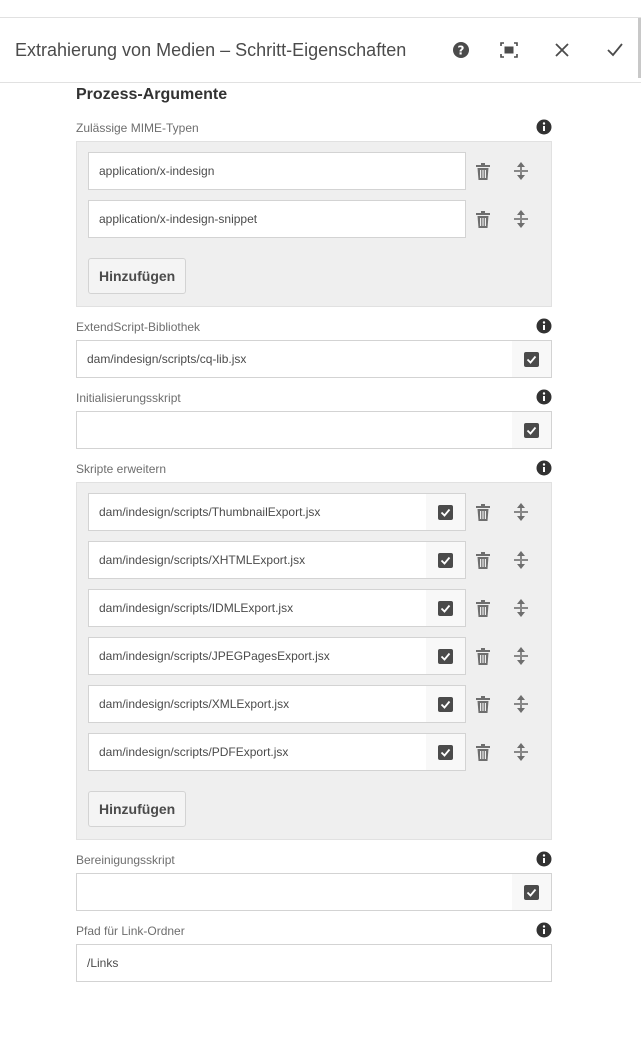 Image resolution: width=641 pixels, height=1042 pixels. I want to click on script-path-input: dam/indesign/scripts/IDMLExport.jsx, so click(257, 608).